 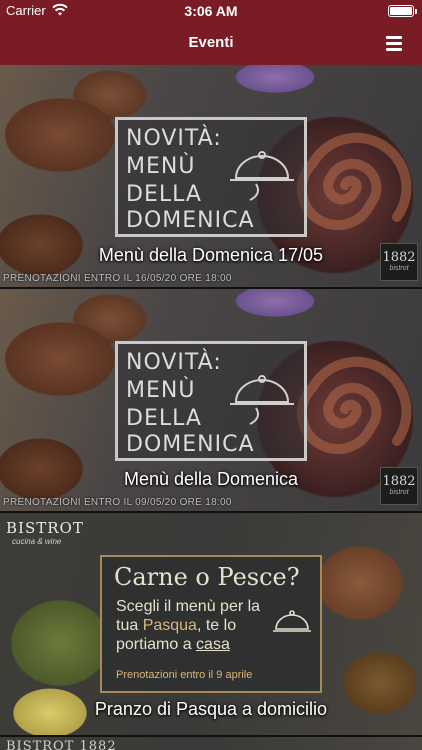 What do you see at coordinates (402, 11) in the screenshot?
I see `battery-icon` at bounding box center [402, 11].